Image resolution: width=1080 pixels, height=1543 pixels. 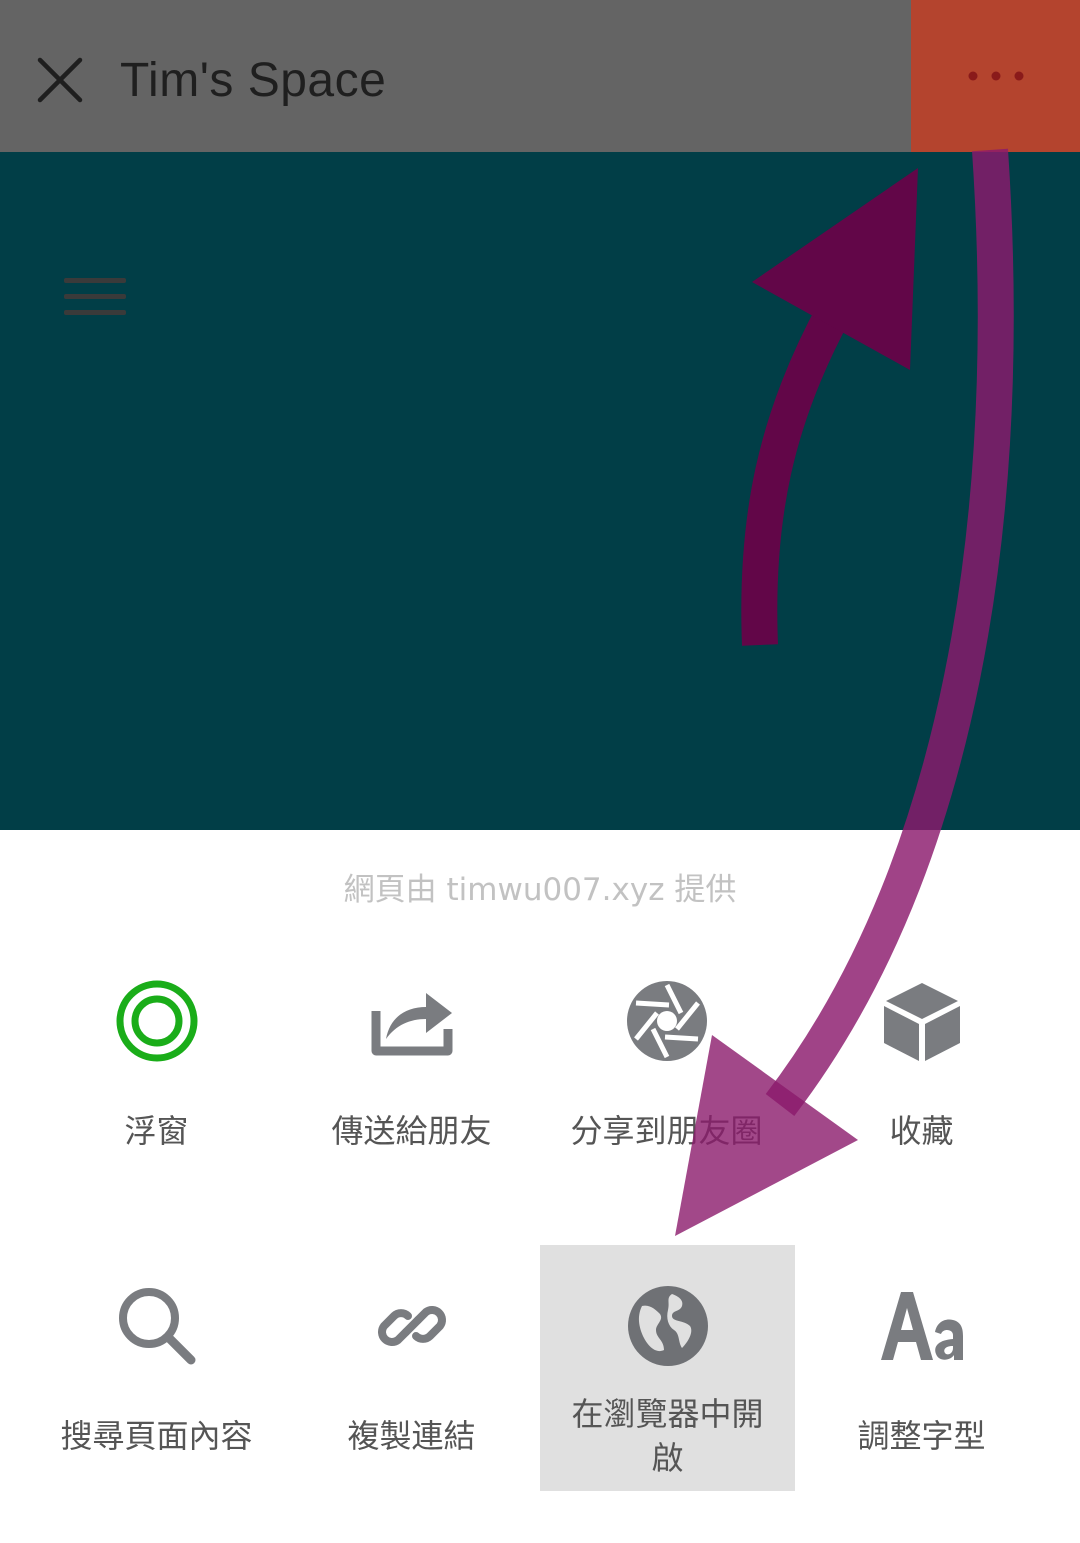 I want to click on close-icon, so click(x=60, y=80).